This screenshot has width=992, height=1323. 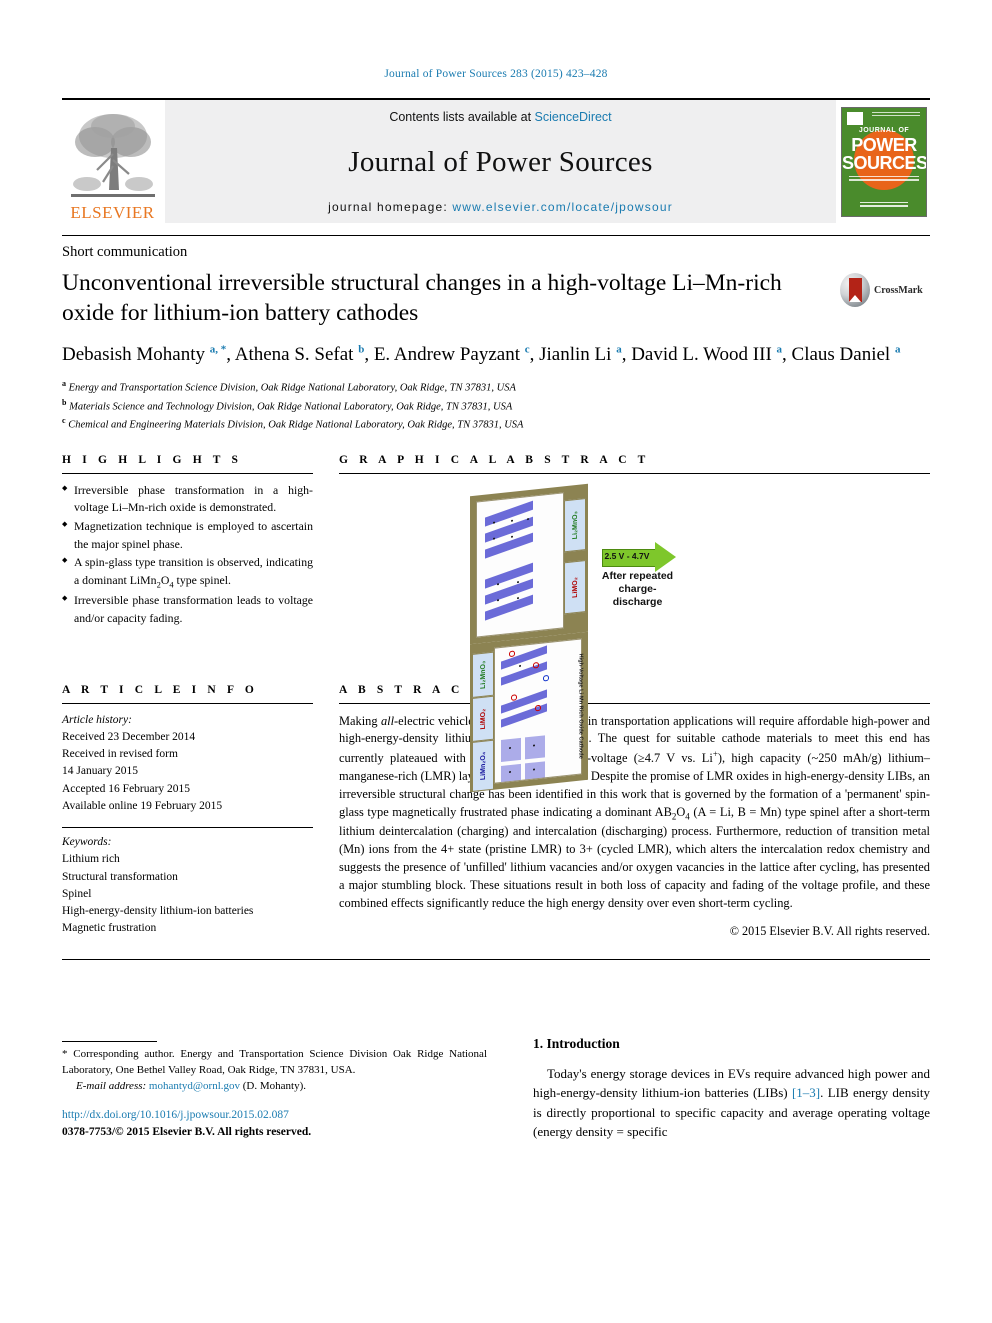 I want to click on homepage-url: www.elsevier.com/locate/jpowsour, so click(x=562, y=207).